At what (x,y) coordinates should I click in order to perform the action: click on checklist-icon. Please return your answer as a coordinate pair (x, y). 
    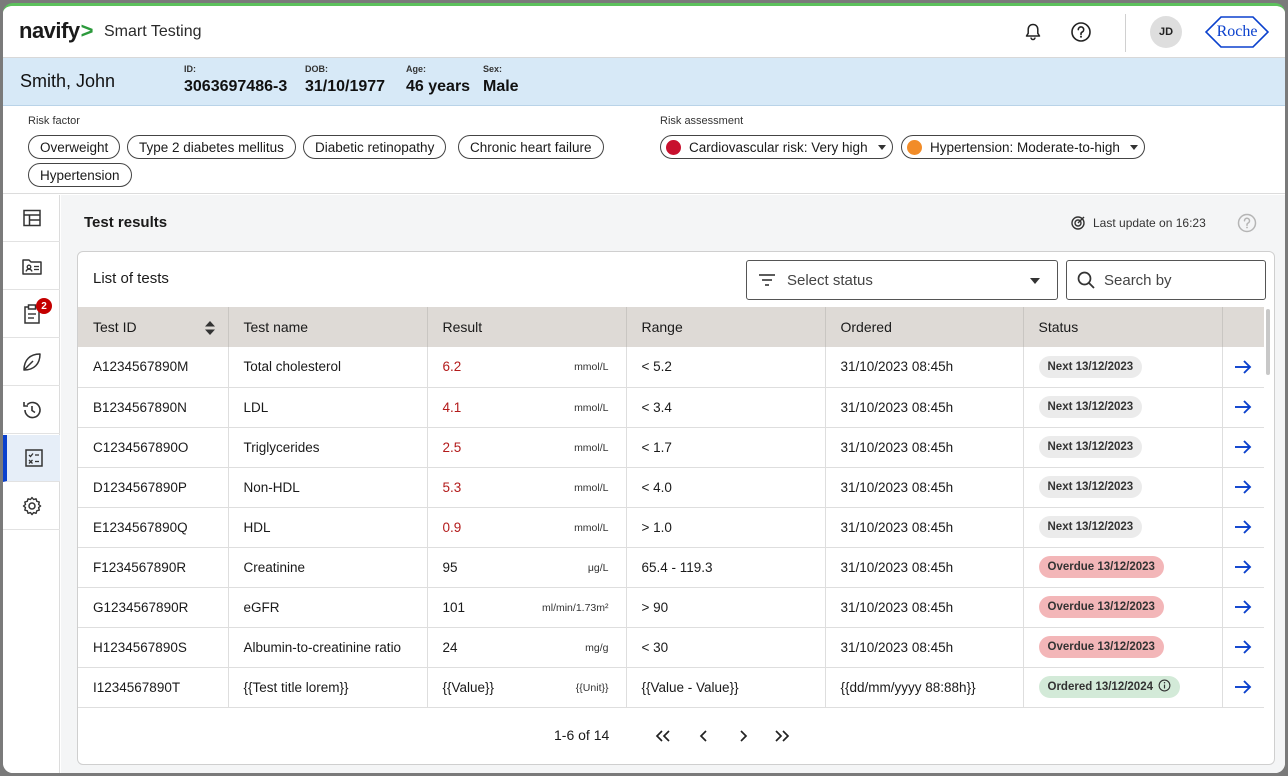
    Looking at the image, I should click on (33, 458).